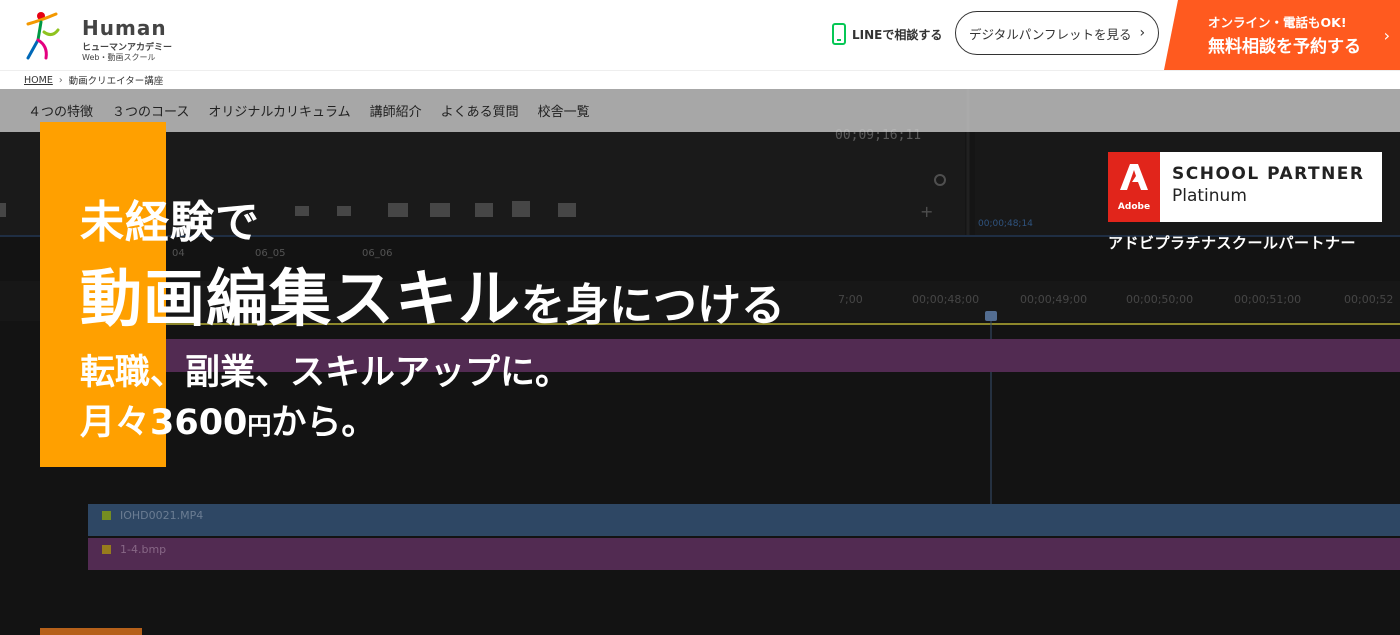 The image size is (1400, 635). What do you see at coordinates (897, 34) in the screenshot?
I see `line-consult-label: LINEで相談する` at bounding box center [897, 34].